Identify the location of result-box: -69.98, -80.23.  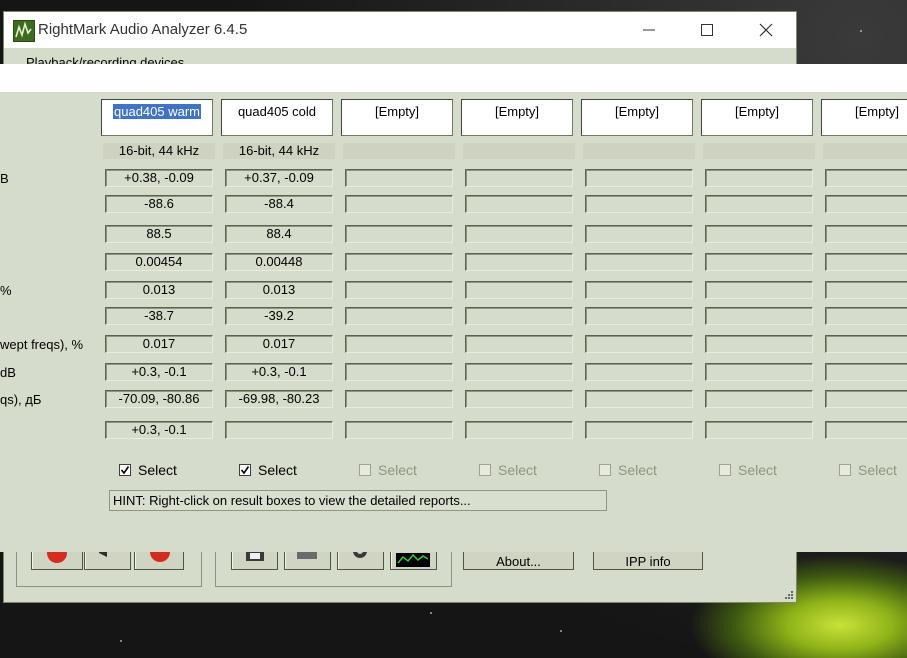
(279, 399).